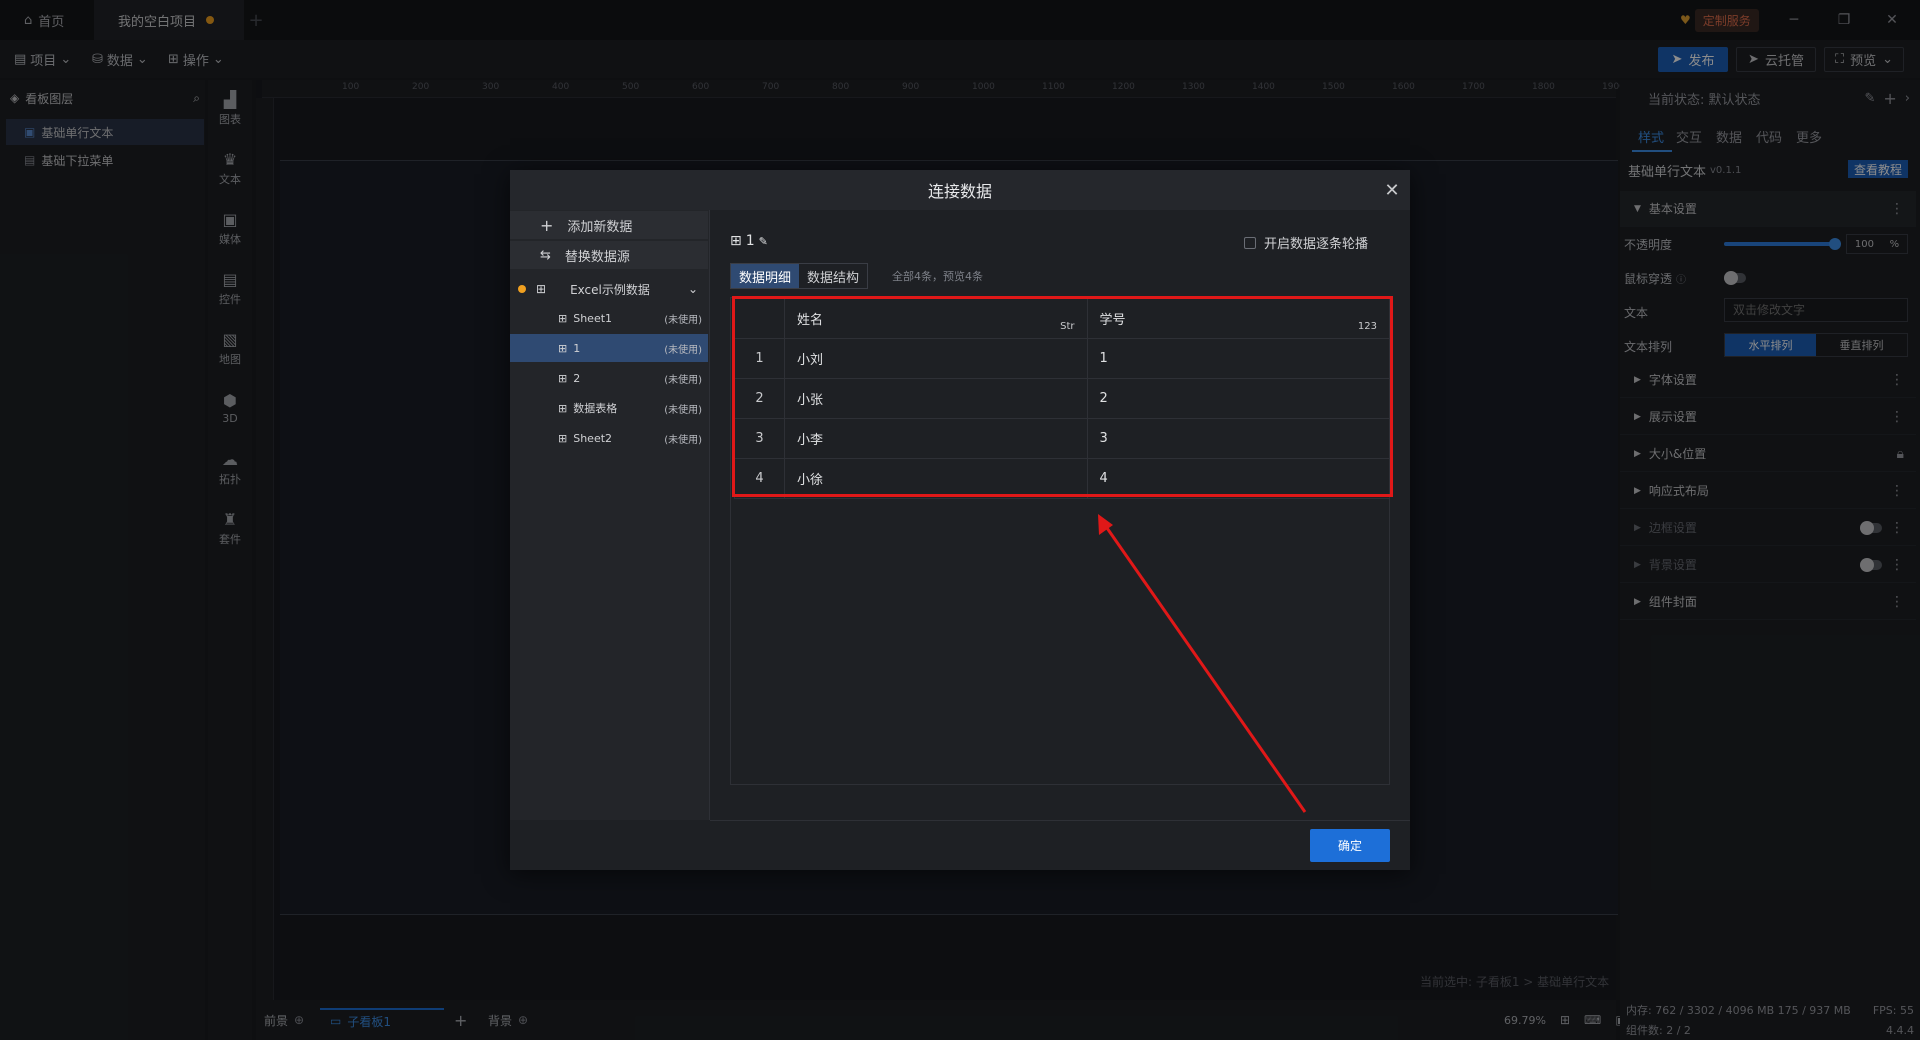  I want to click on arrow-line, so click(1206, 670).